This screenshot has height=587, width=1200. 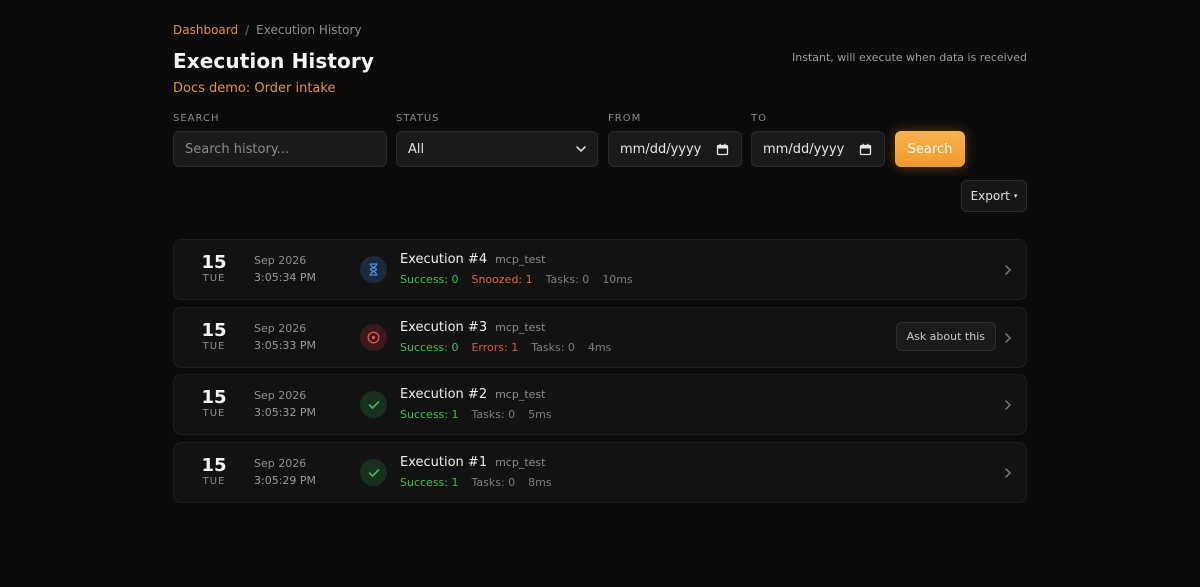 I want to click on status-error-badge, so click(x=373, y=337).